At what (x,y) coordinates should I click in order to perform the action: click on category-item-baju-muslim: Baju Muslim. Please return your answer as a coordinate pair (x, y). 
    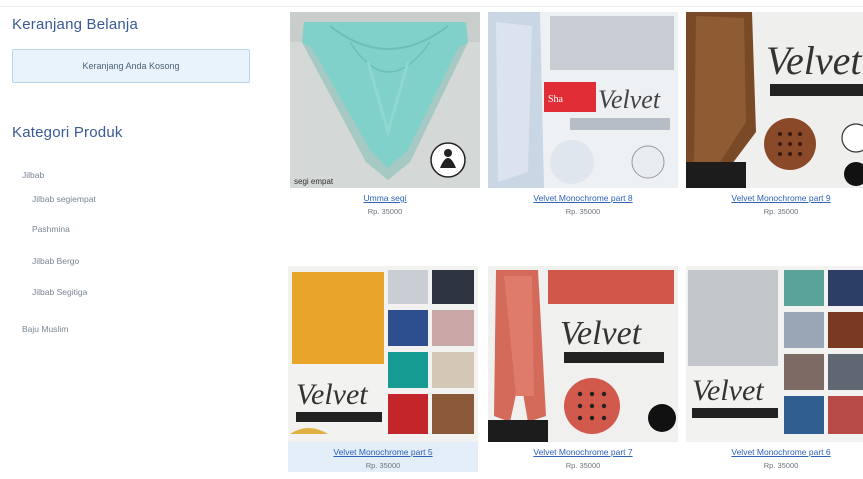
    Looking at the image, I should click on (45, 329).